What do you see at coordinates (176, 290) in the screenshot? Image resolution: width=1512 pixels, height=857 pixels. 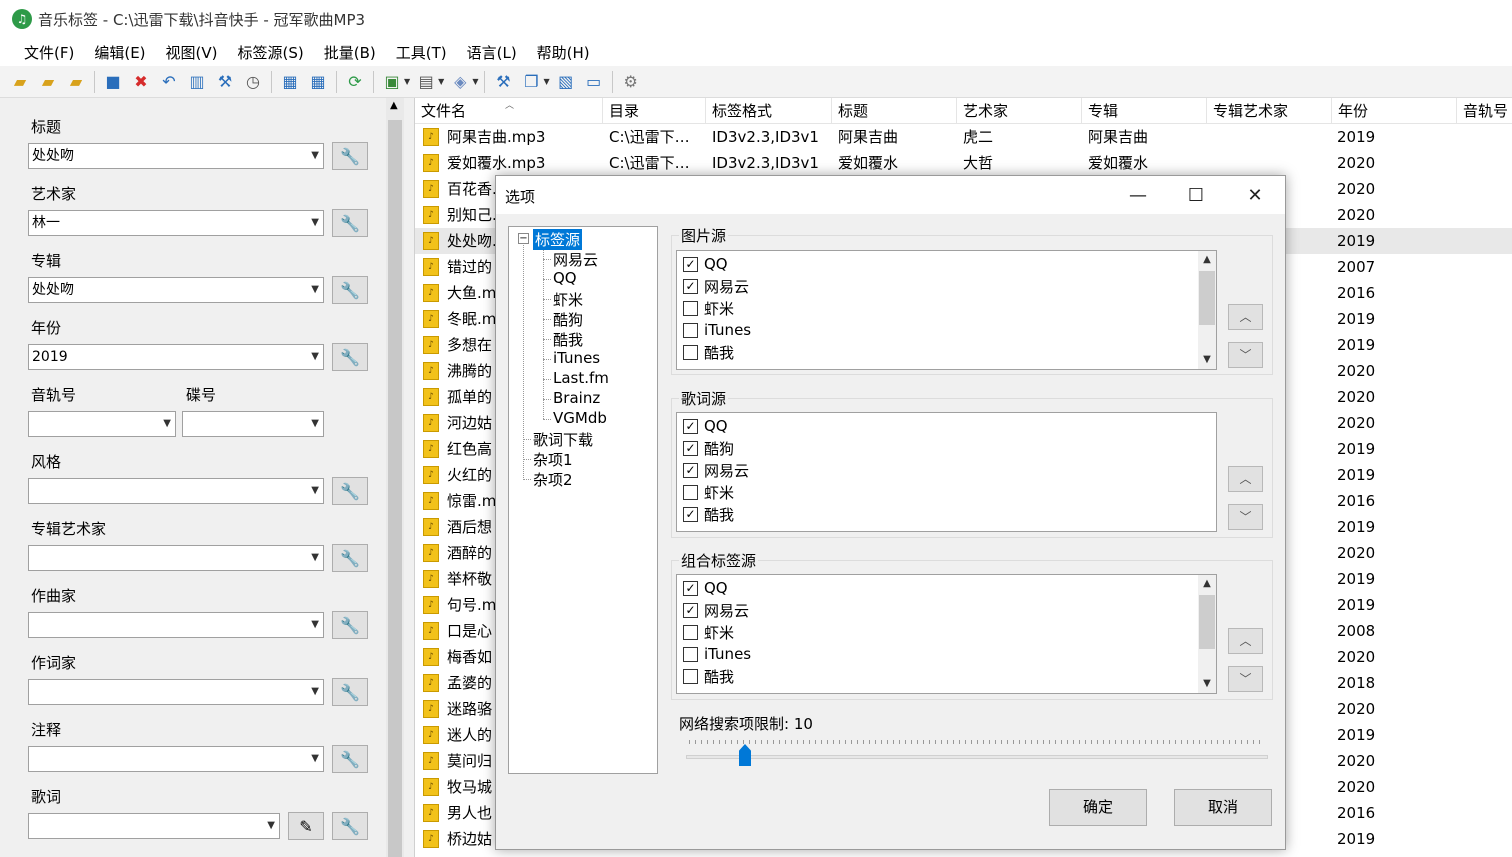 I see `album-combo: 处处吻 ▼` at bounding box center [176, 290].